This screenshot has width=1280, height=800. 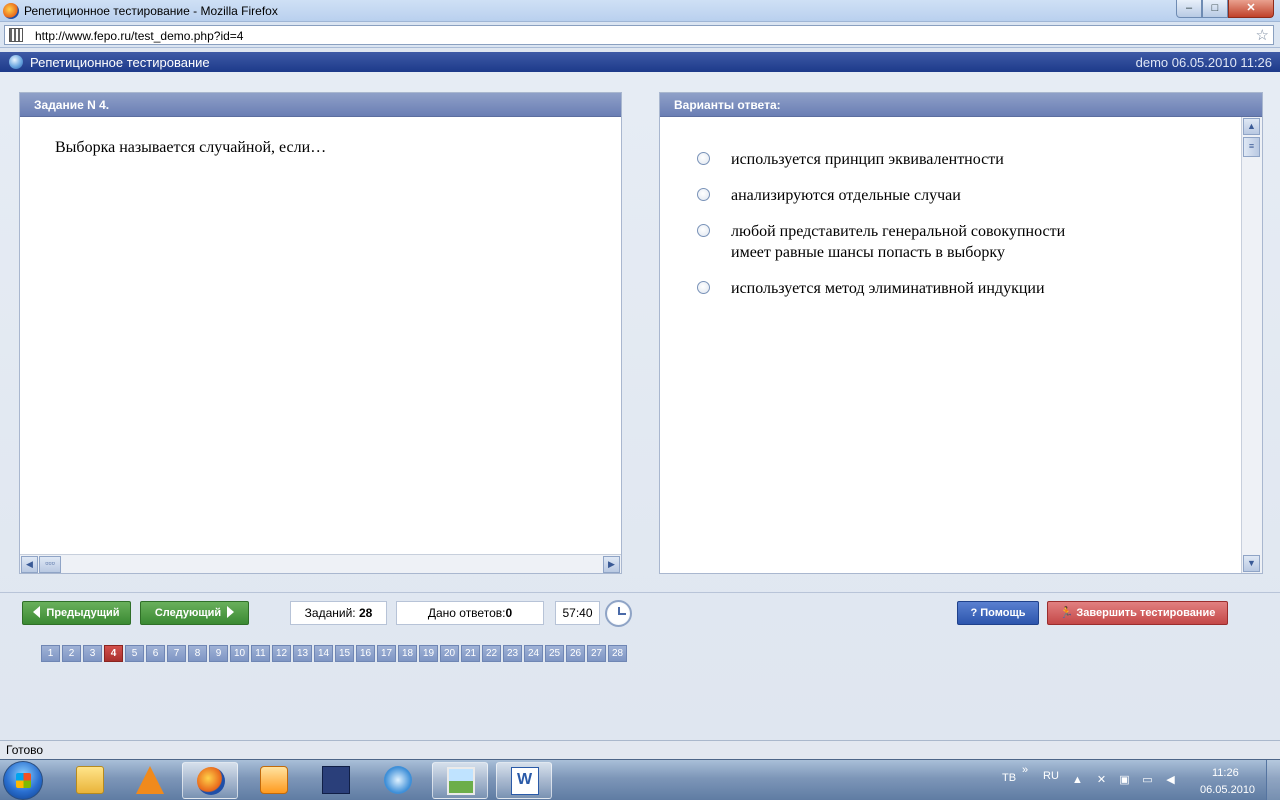 I want to click on page-button-19: 19, so click(x=428, y=653).